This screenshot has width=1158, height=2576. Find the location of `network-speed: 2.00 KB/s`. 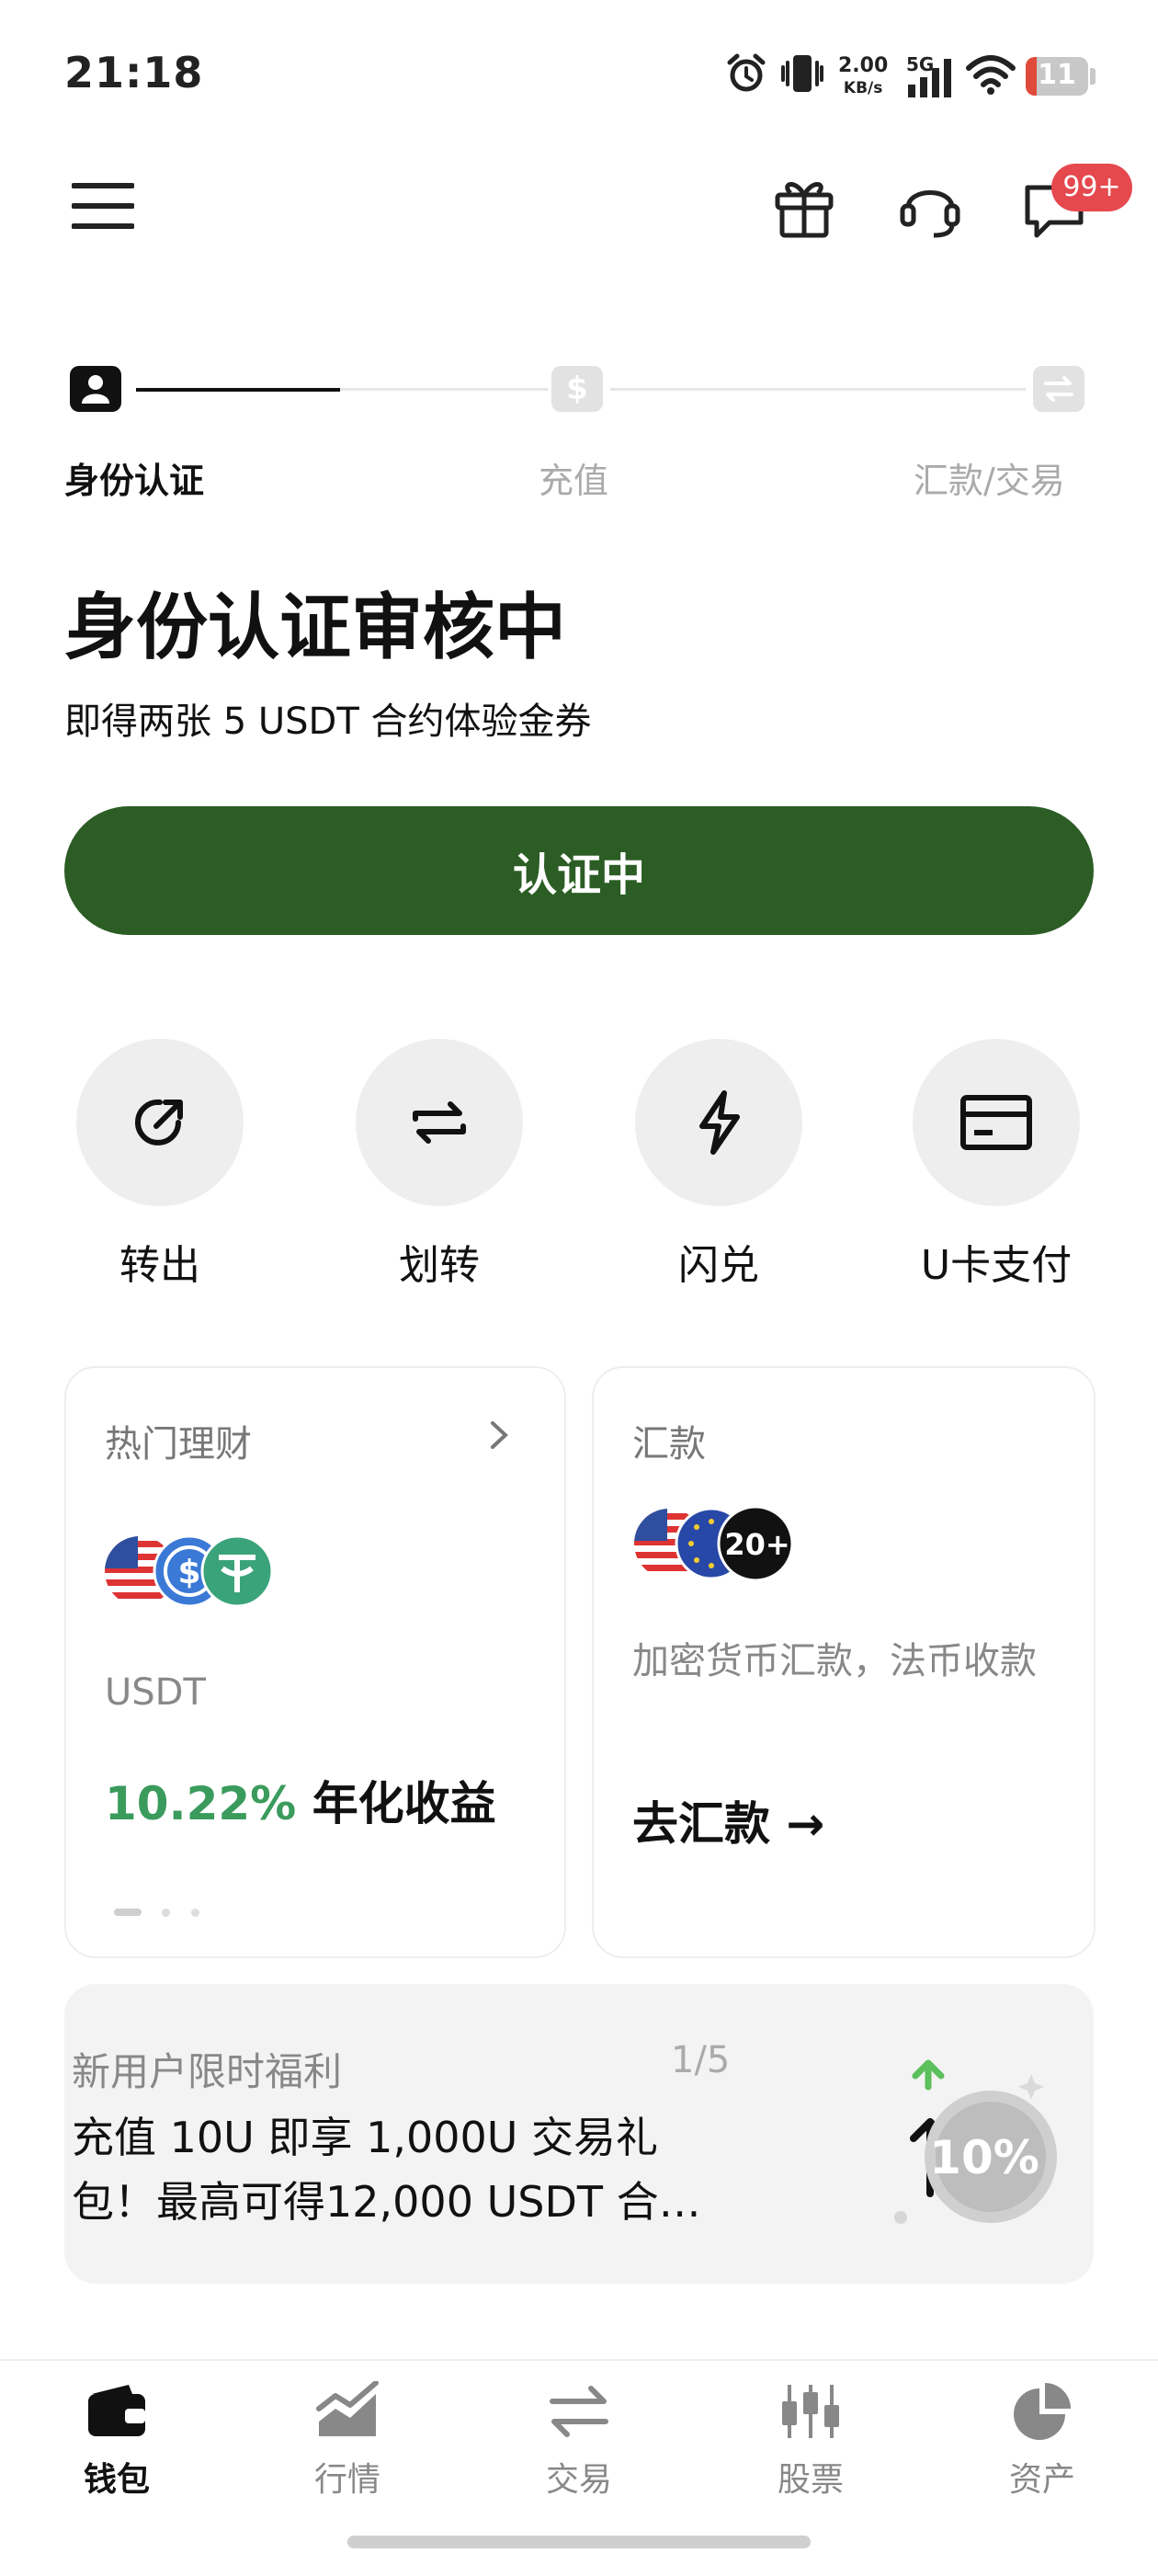

network-speed: 2.00 KB/s is located at coordinates (863, 76).